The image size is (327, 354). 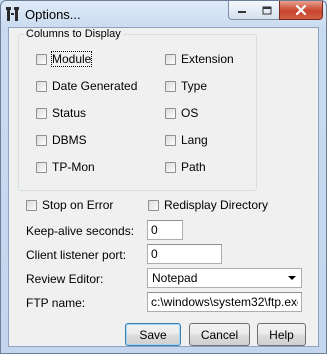 I want to click on checkbox-label: OS, so click(x=190, y=113).